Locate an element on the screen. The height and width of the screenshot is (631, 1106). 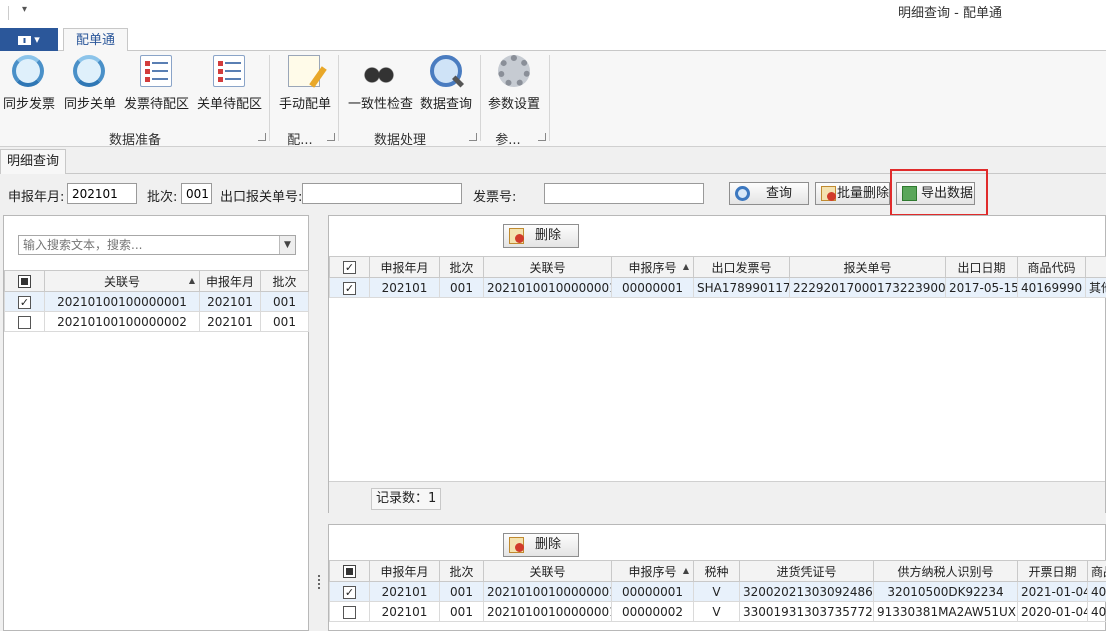
quick-access-dropdown-icon: ▾ is located at coordinates (24, 9).